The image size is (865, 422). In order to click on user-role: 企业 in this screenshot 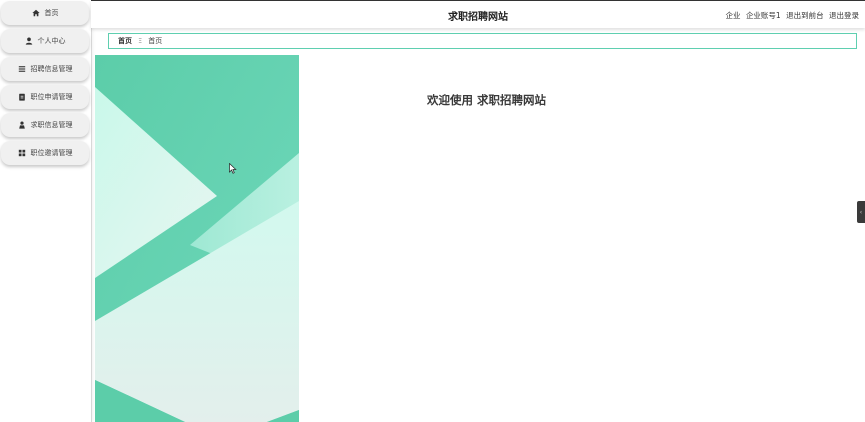, I will do `click(733, 15)`.